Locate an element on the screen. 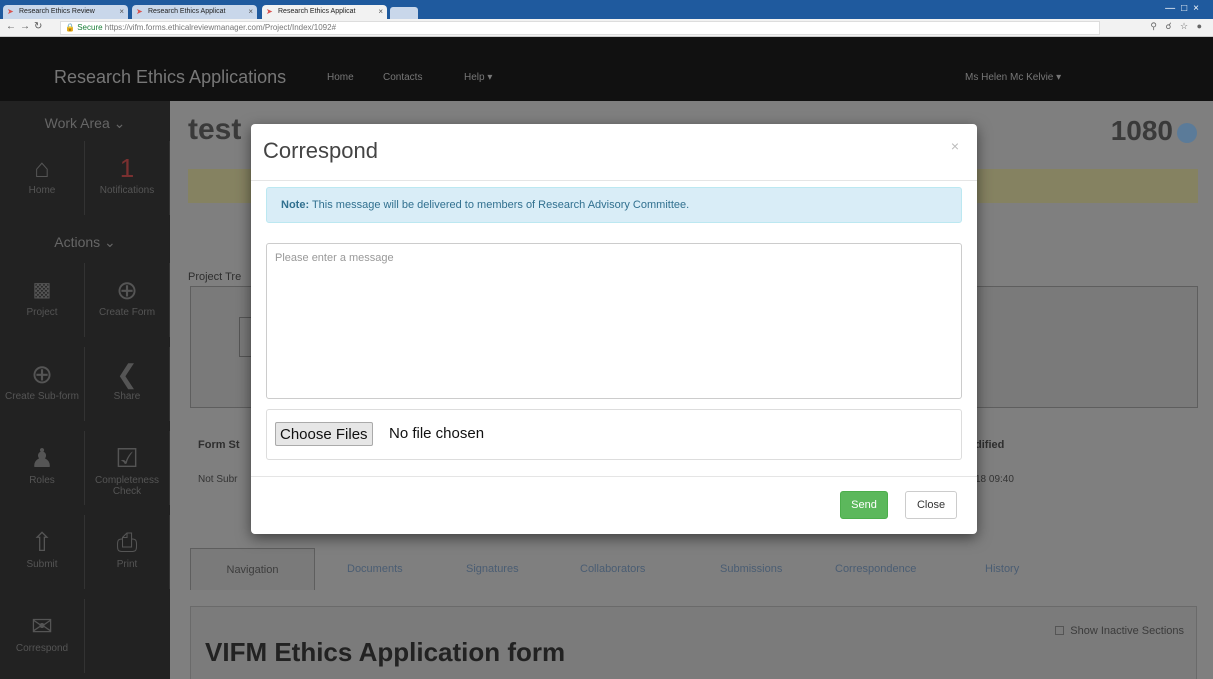  home-icon: ⌂ is located at coordinates (42, 168).